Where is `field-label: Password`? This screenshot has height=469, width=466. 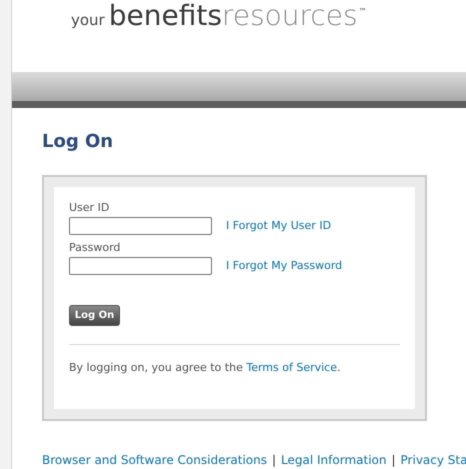 field-label: Password is located at coordinates (95, 248).